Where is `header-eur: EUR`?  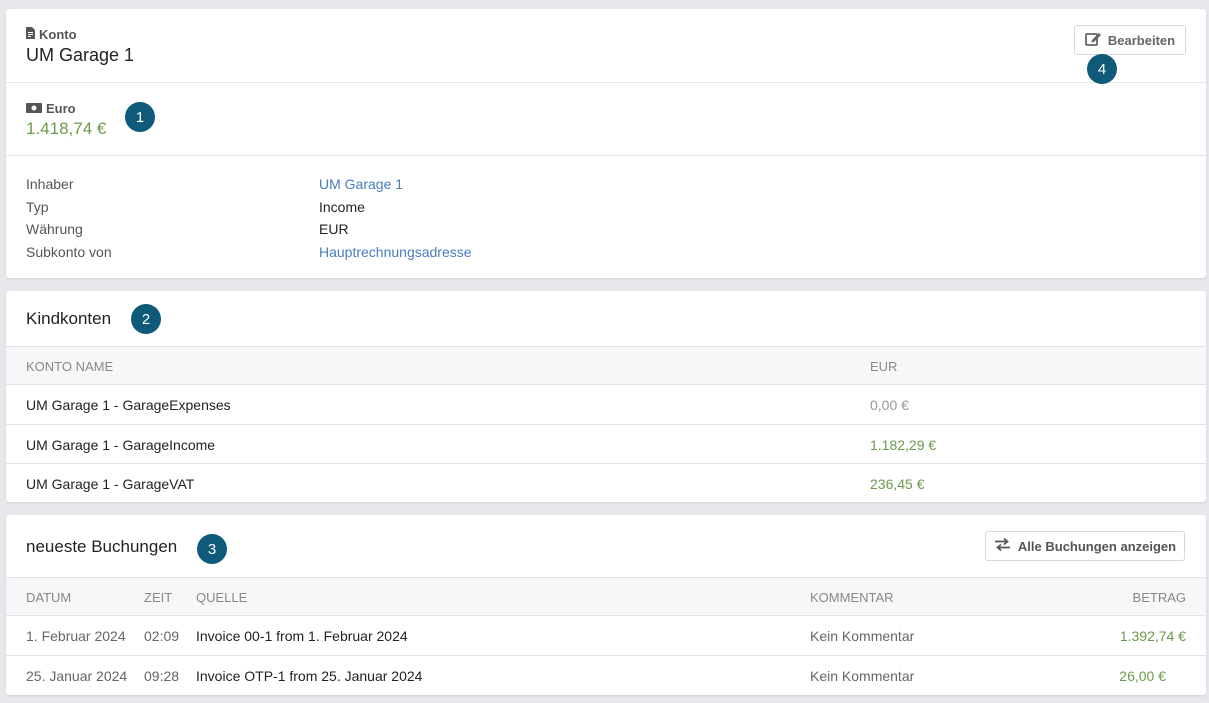
header-eur: EUR is located at coordinates (884, 366).